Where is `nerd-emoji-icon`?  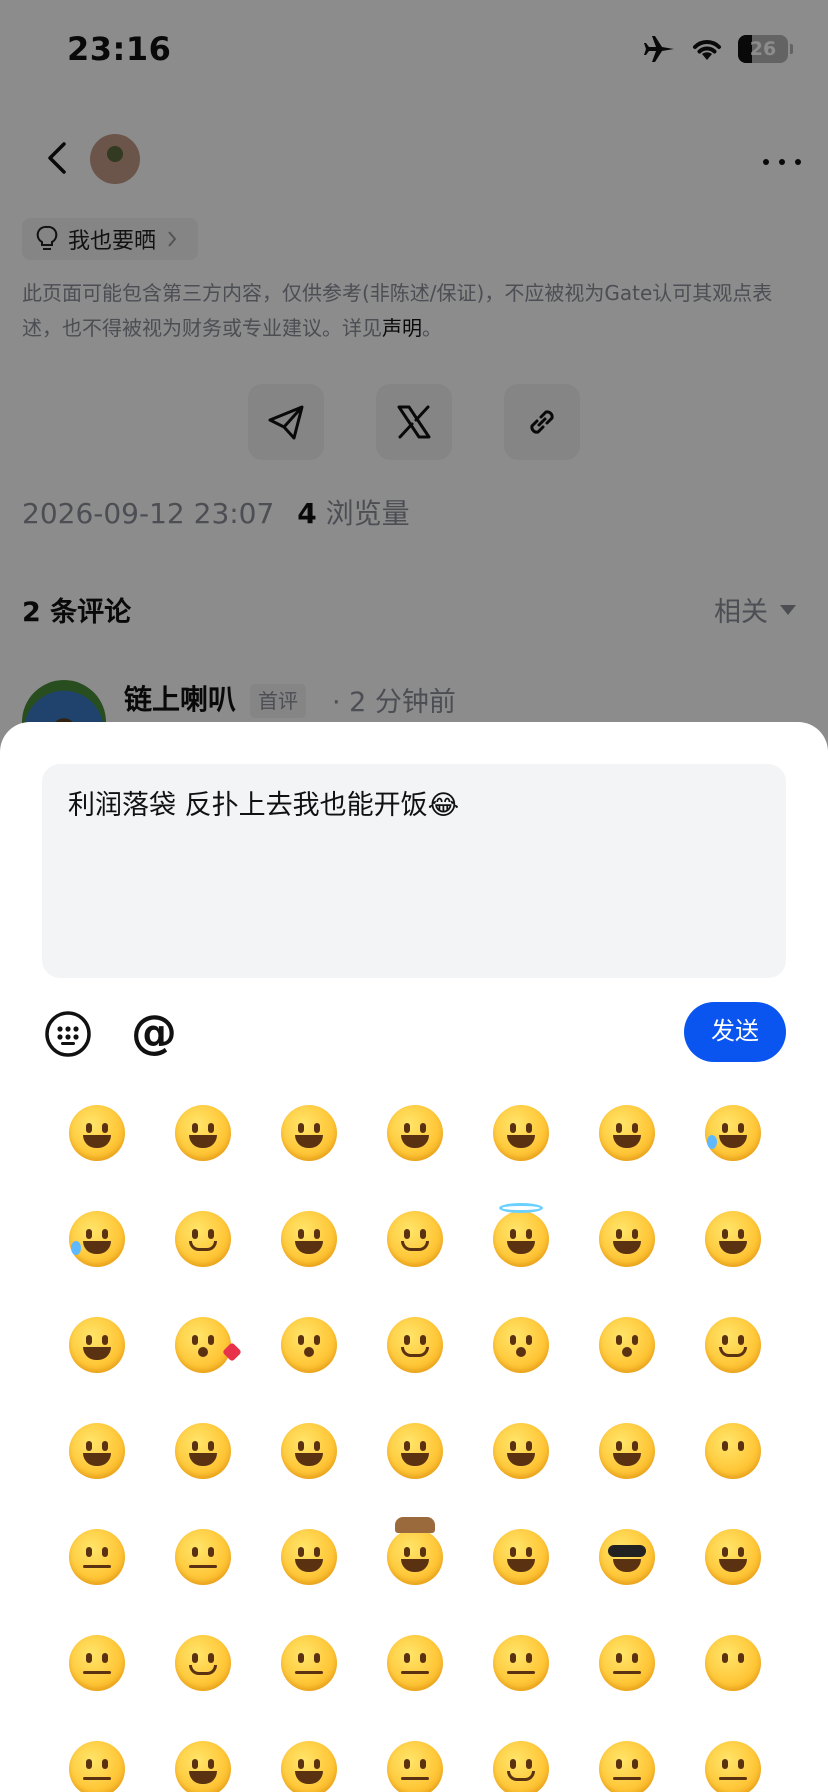
nerd-emoji-icon is located at coordinates (733, 1557).